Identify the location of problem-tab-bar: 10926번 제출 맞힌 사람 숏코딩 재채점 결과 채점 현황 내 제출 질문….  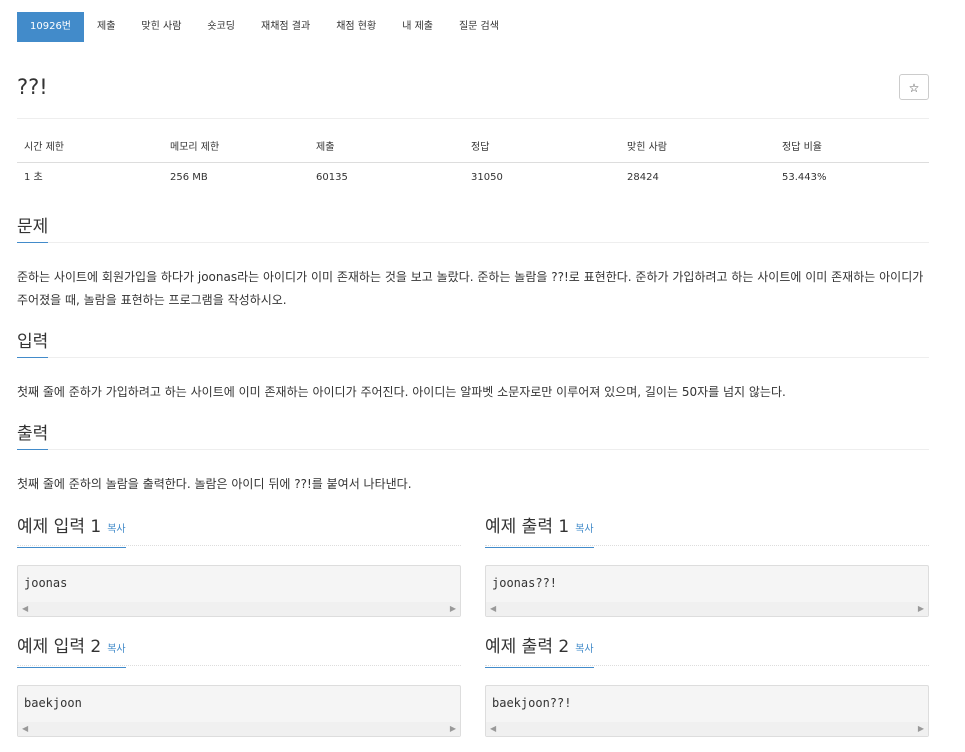
(264, 27).